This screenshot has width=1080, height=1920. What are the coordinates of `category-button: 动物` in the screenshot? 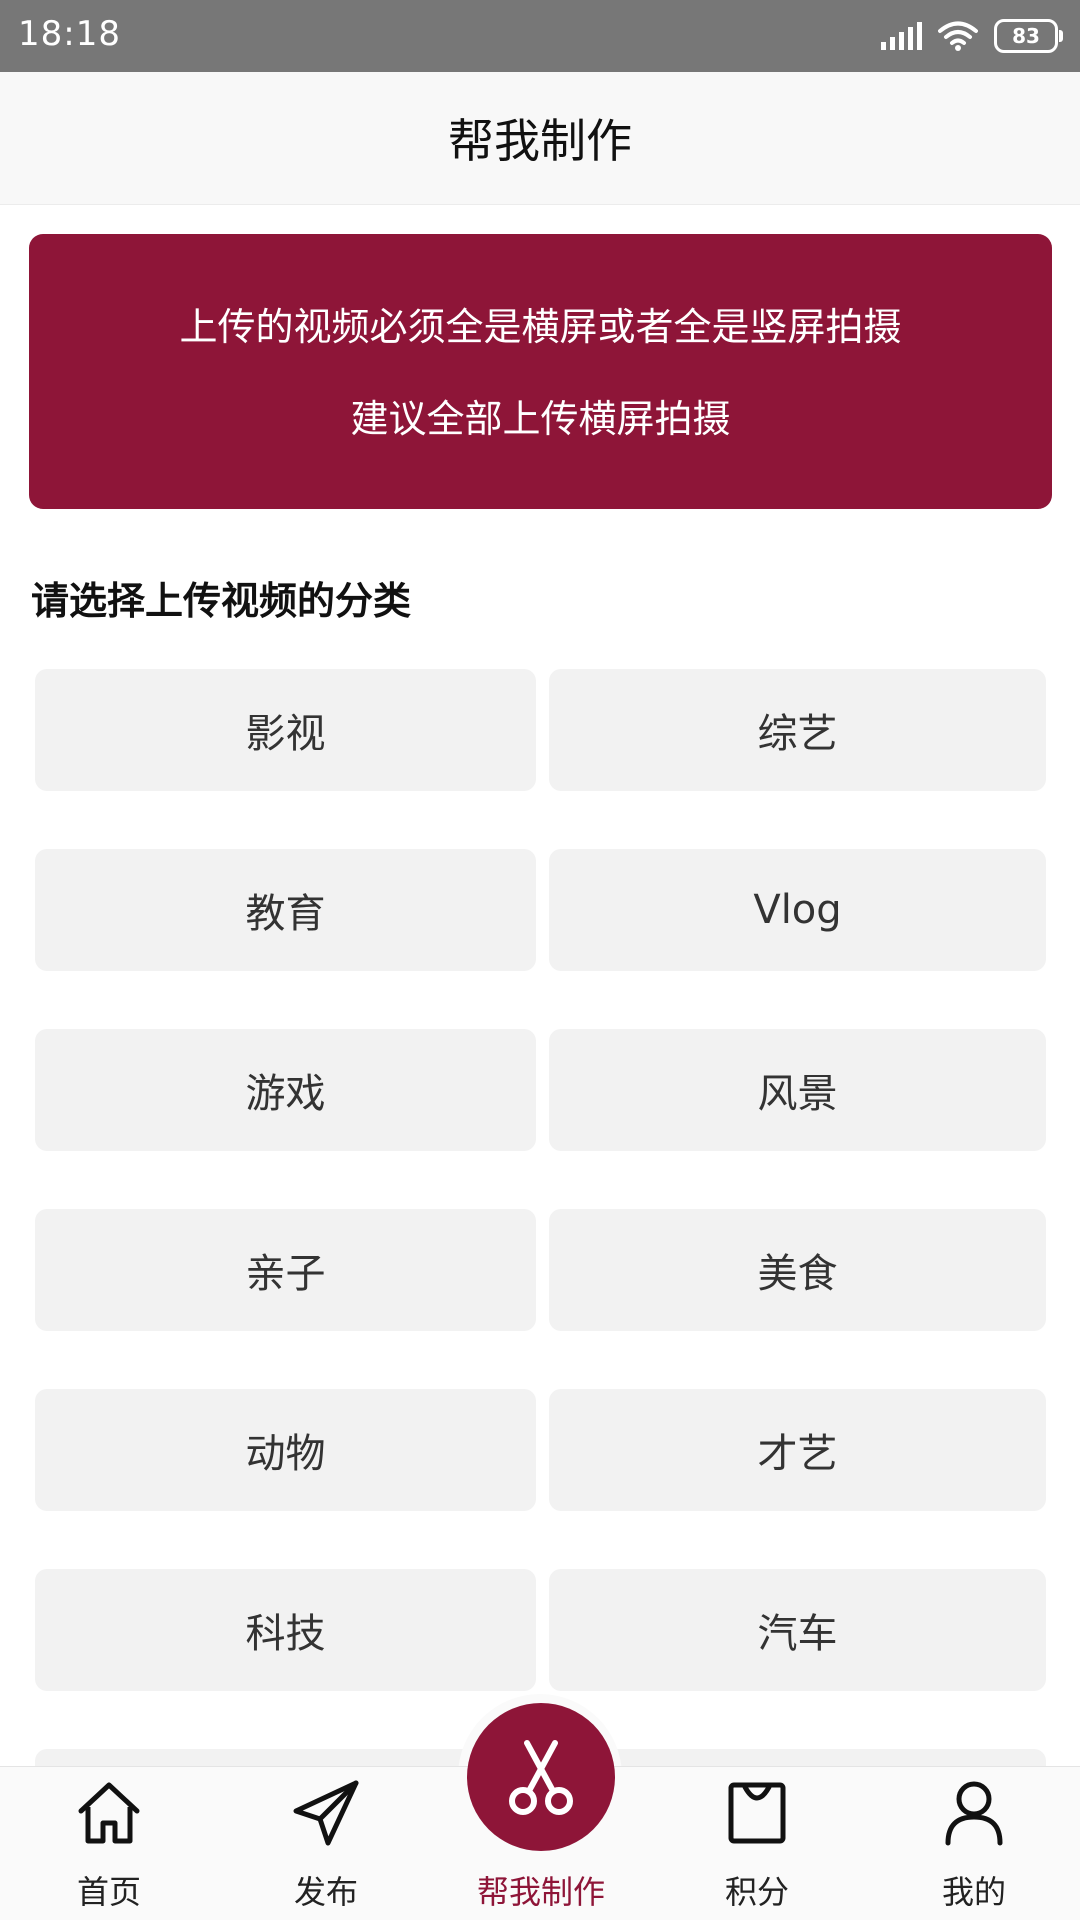 It's located at (285, 1450).